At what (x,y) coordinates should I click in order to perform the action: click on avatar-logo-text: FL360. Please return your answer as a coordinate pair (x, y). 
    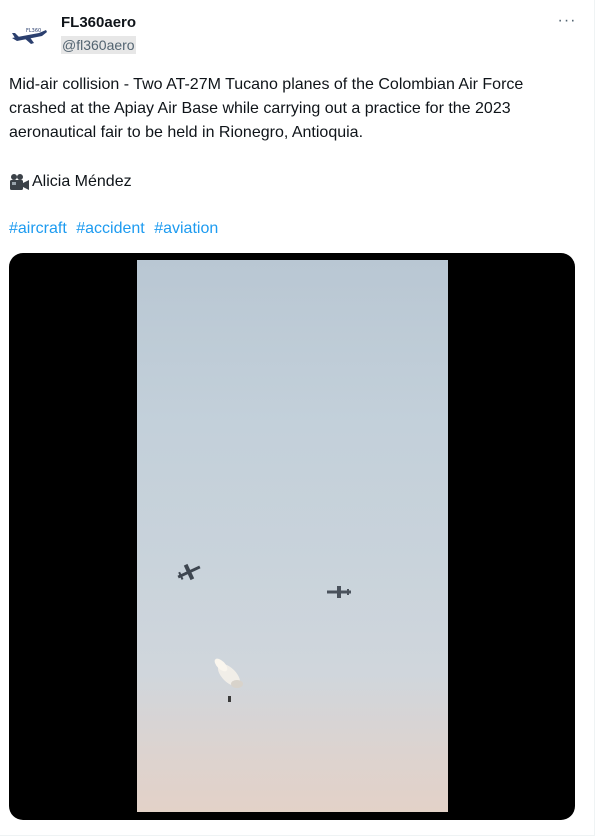
    Looking at the image, I should click on (33, 31).